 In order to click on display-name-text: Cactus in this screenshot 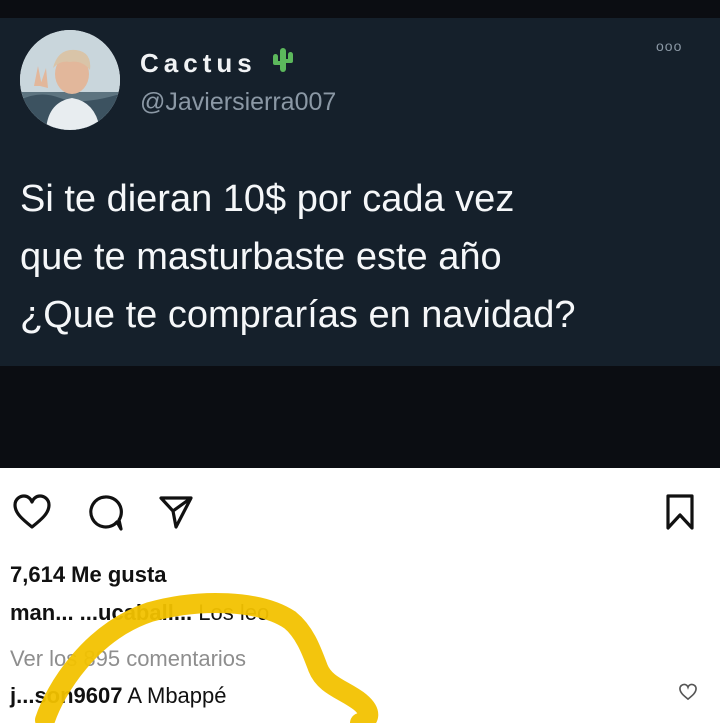, I will do `click(198, 63)`.